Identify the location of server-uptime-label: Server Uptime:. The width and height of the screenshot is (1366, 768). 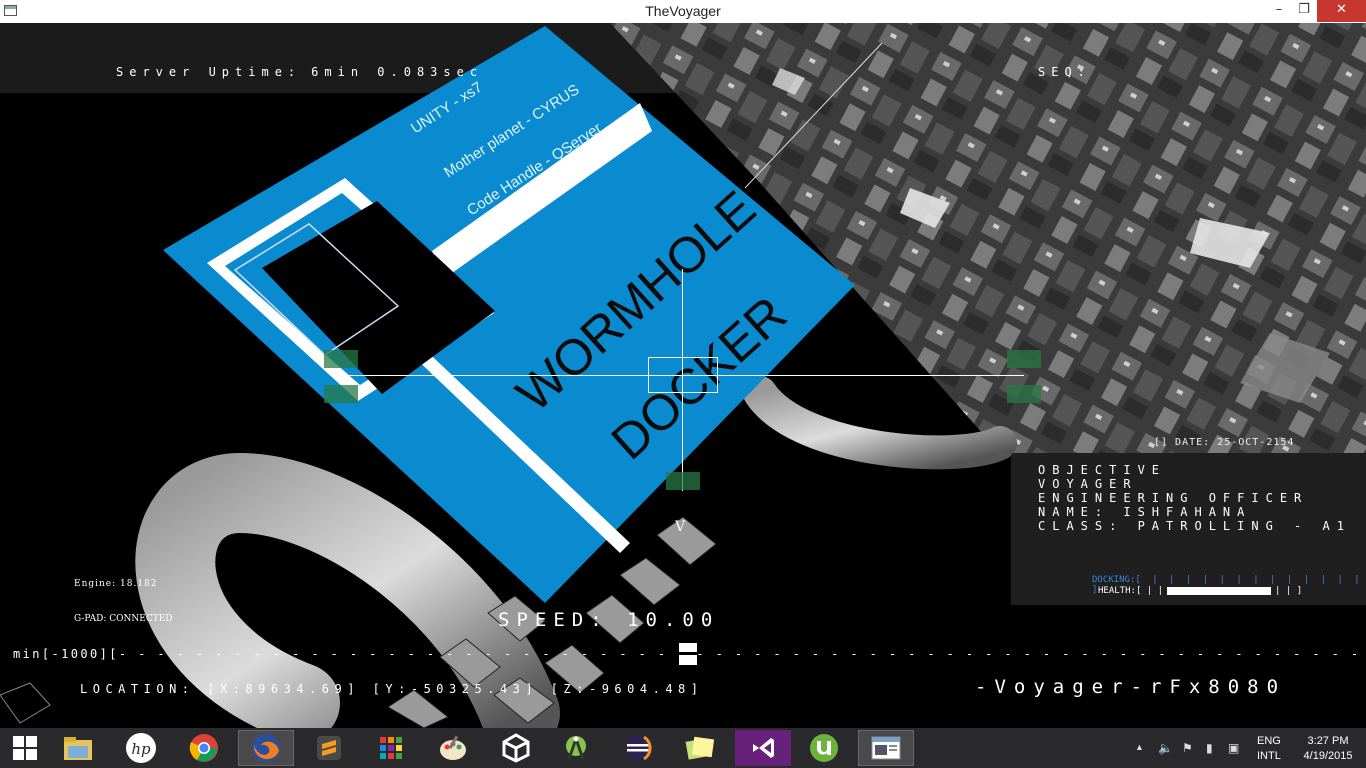
(209, 72).